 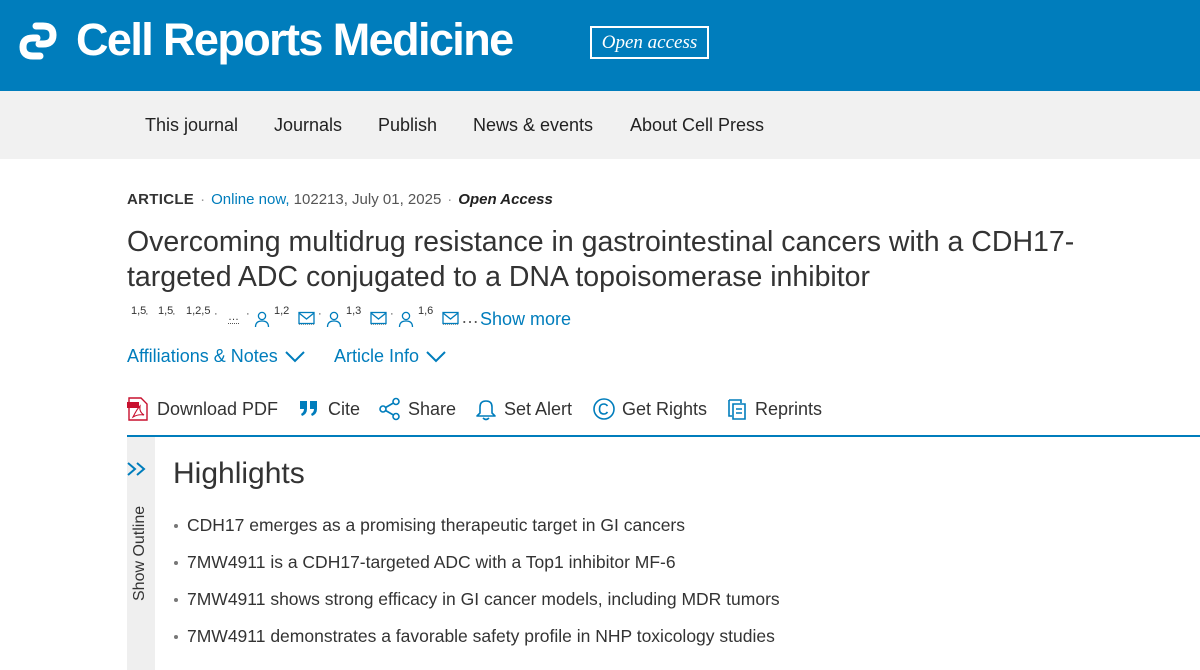 What do you see at coordinates (308, 125) in the screenshot?
I see `nav-journals: Journals` at bounding box center [308, 125].